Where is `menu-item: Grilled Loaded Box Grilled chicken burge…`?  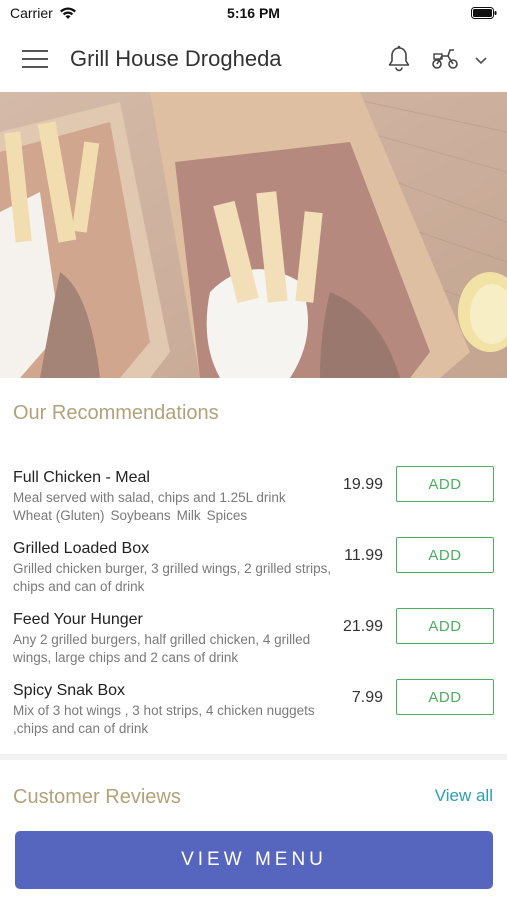
menu-item: Grilled Loaded Box Grilled chicken burge… is located at coordinates (253, 573).